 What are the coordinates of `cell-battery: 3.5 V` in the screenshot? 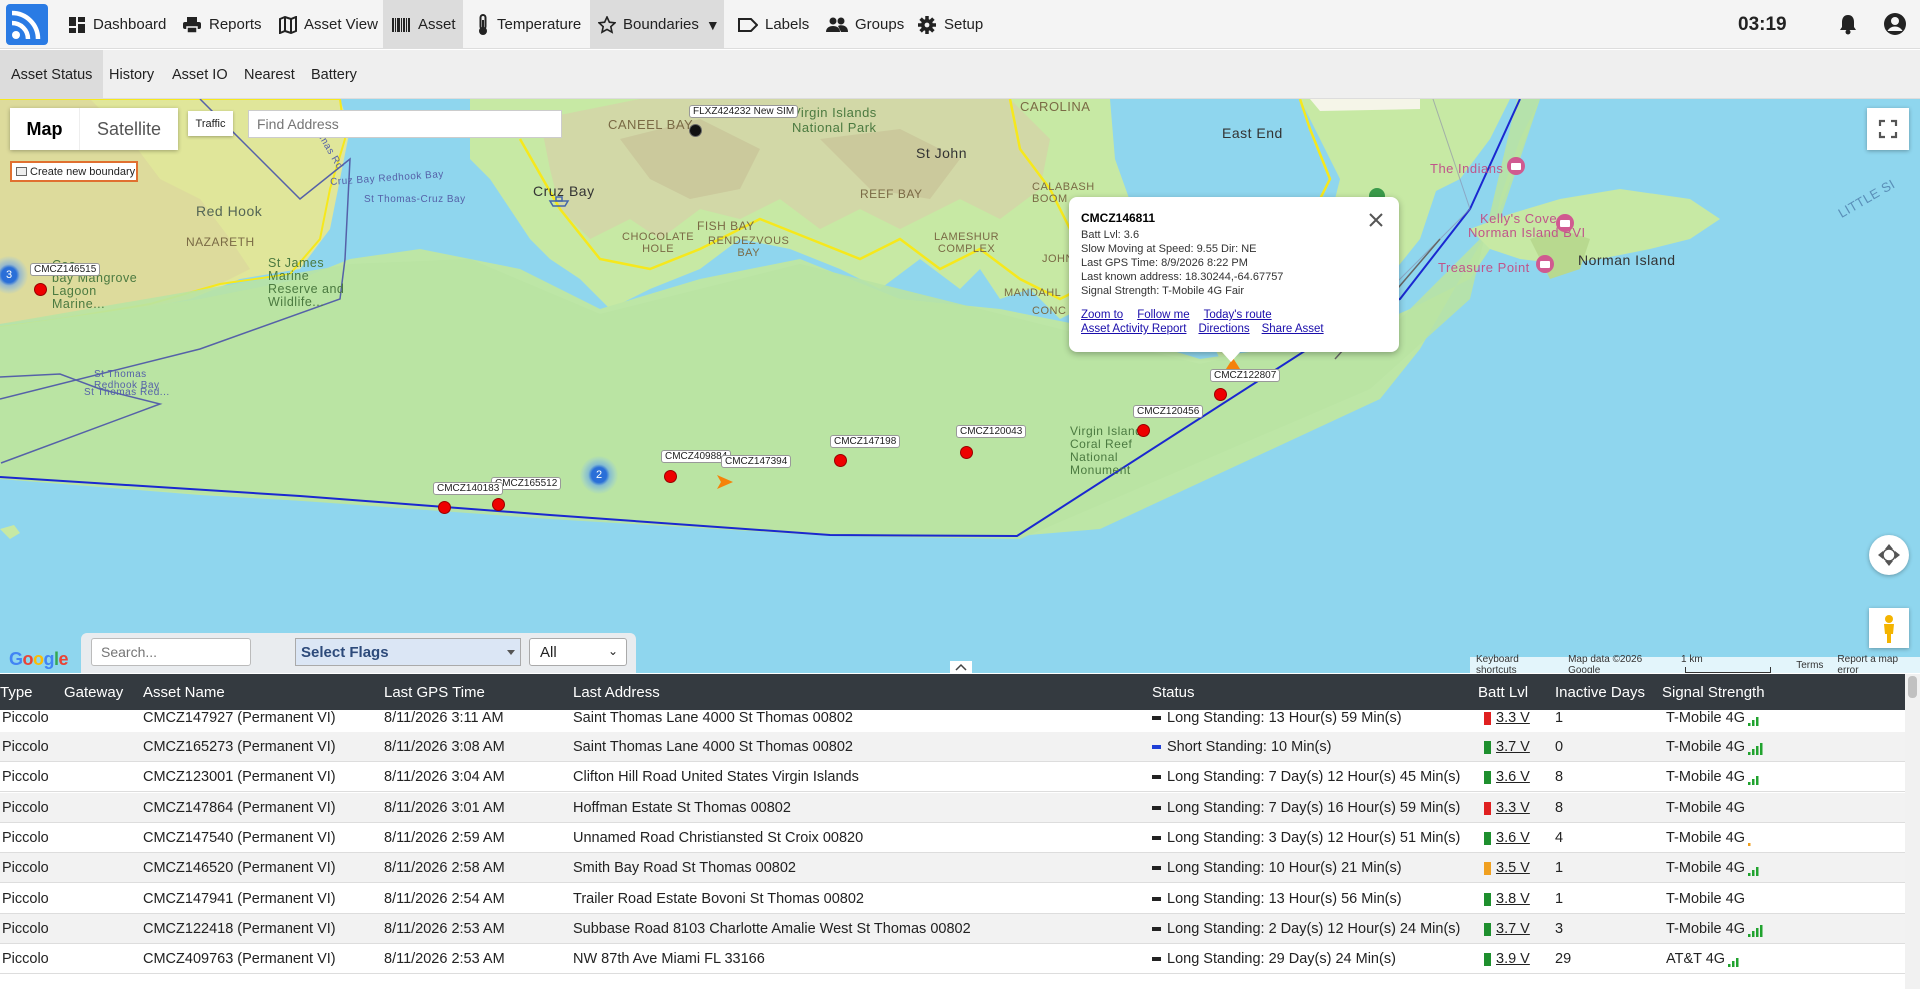 It's located at (1507, 868).